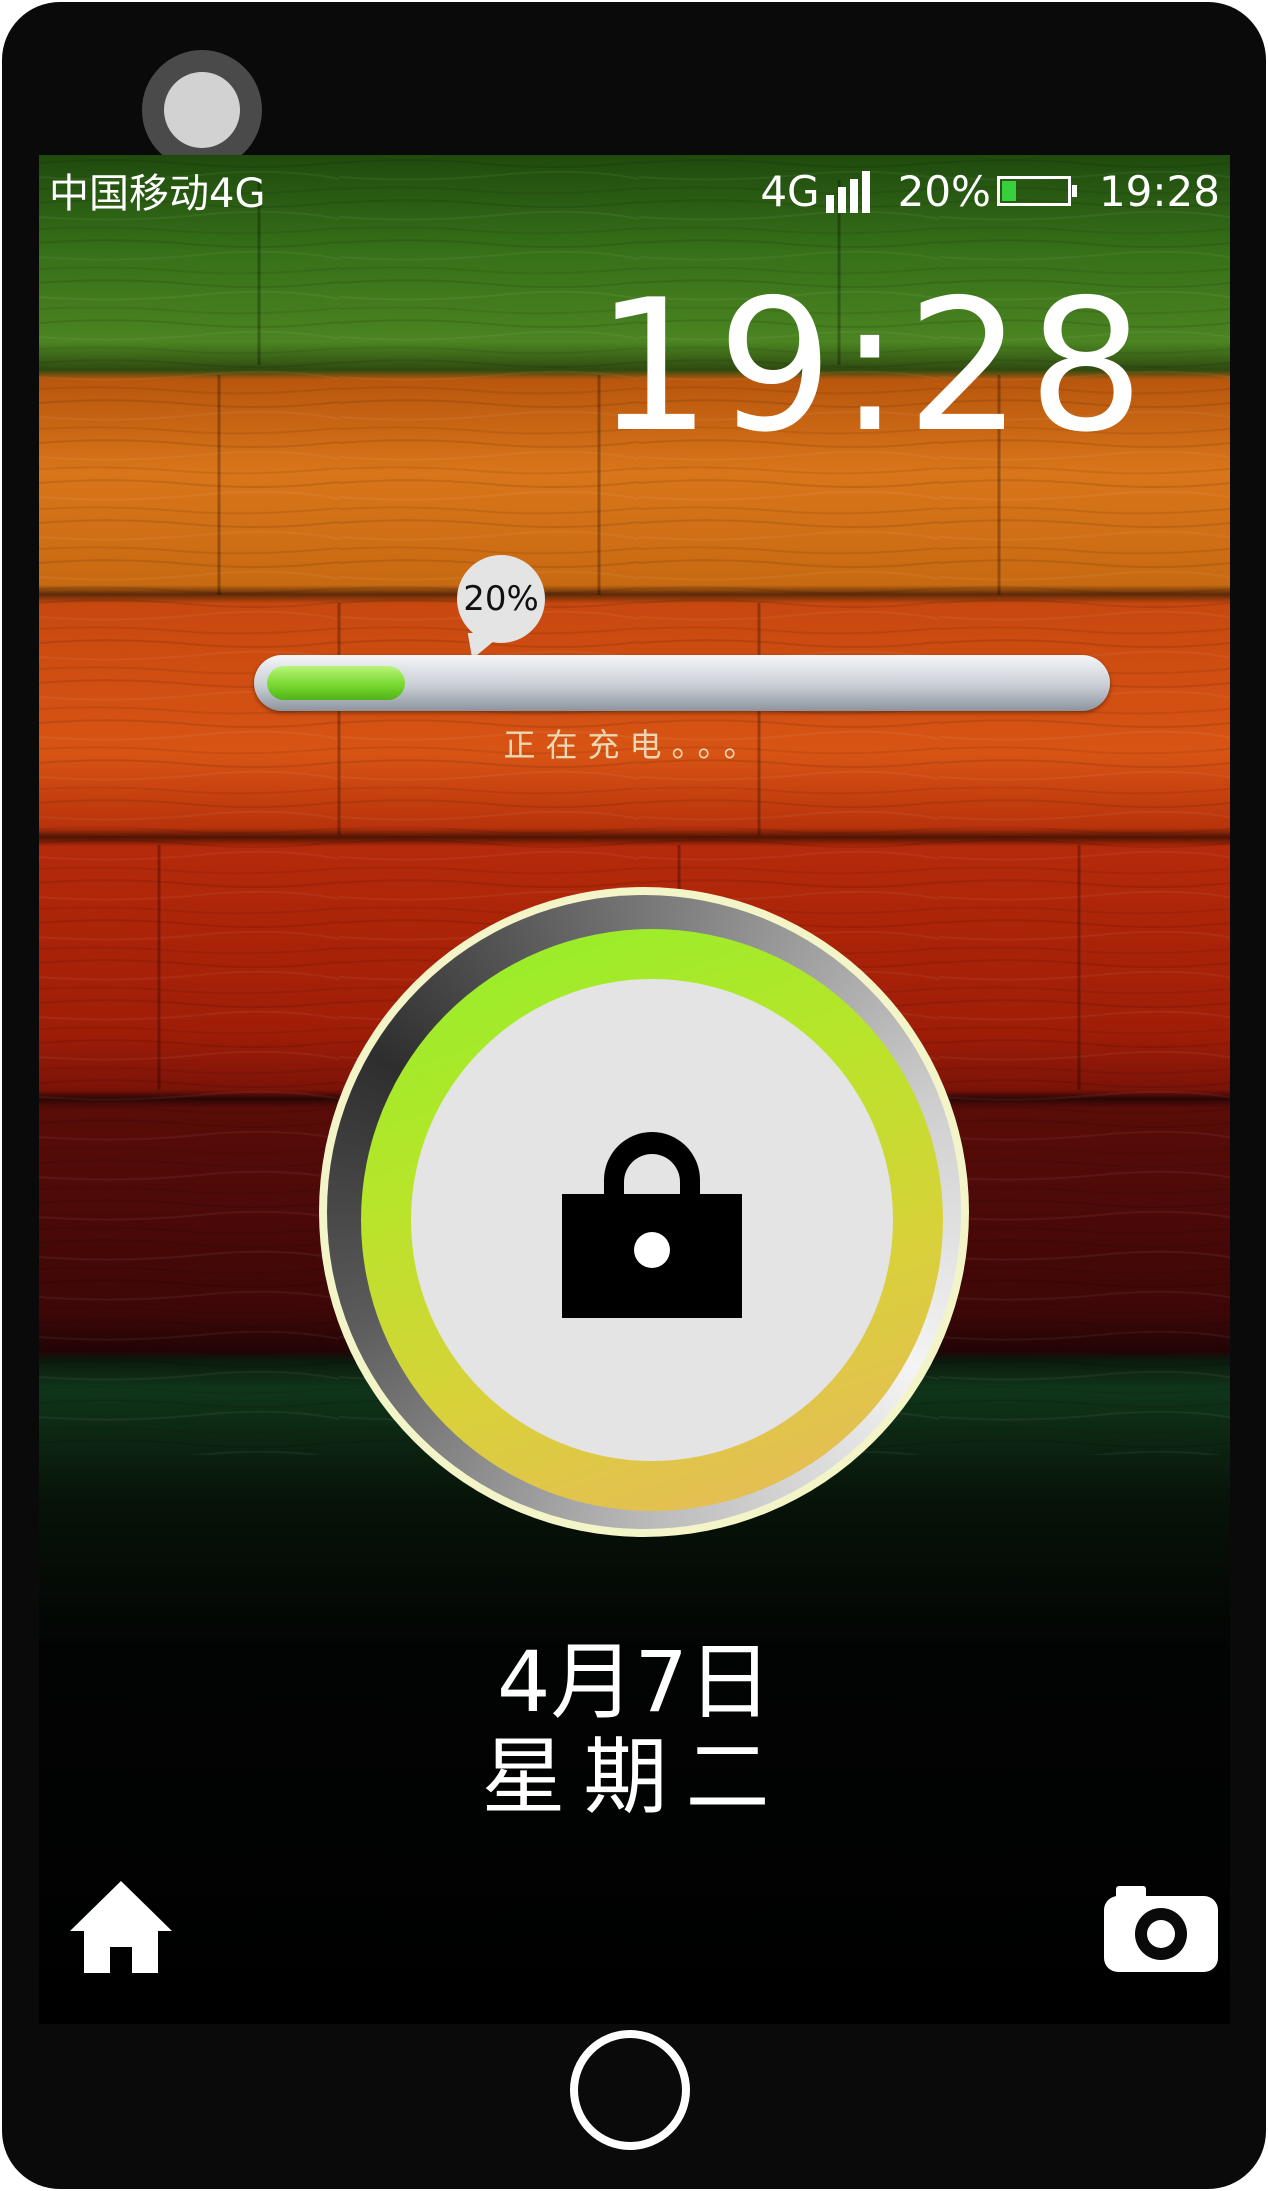  Describe the element at coordinates (1159, 191) in the screenshot. I see `status-time: 19:28` at that location.